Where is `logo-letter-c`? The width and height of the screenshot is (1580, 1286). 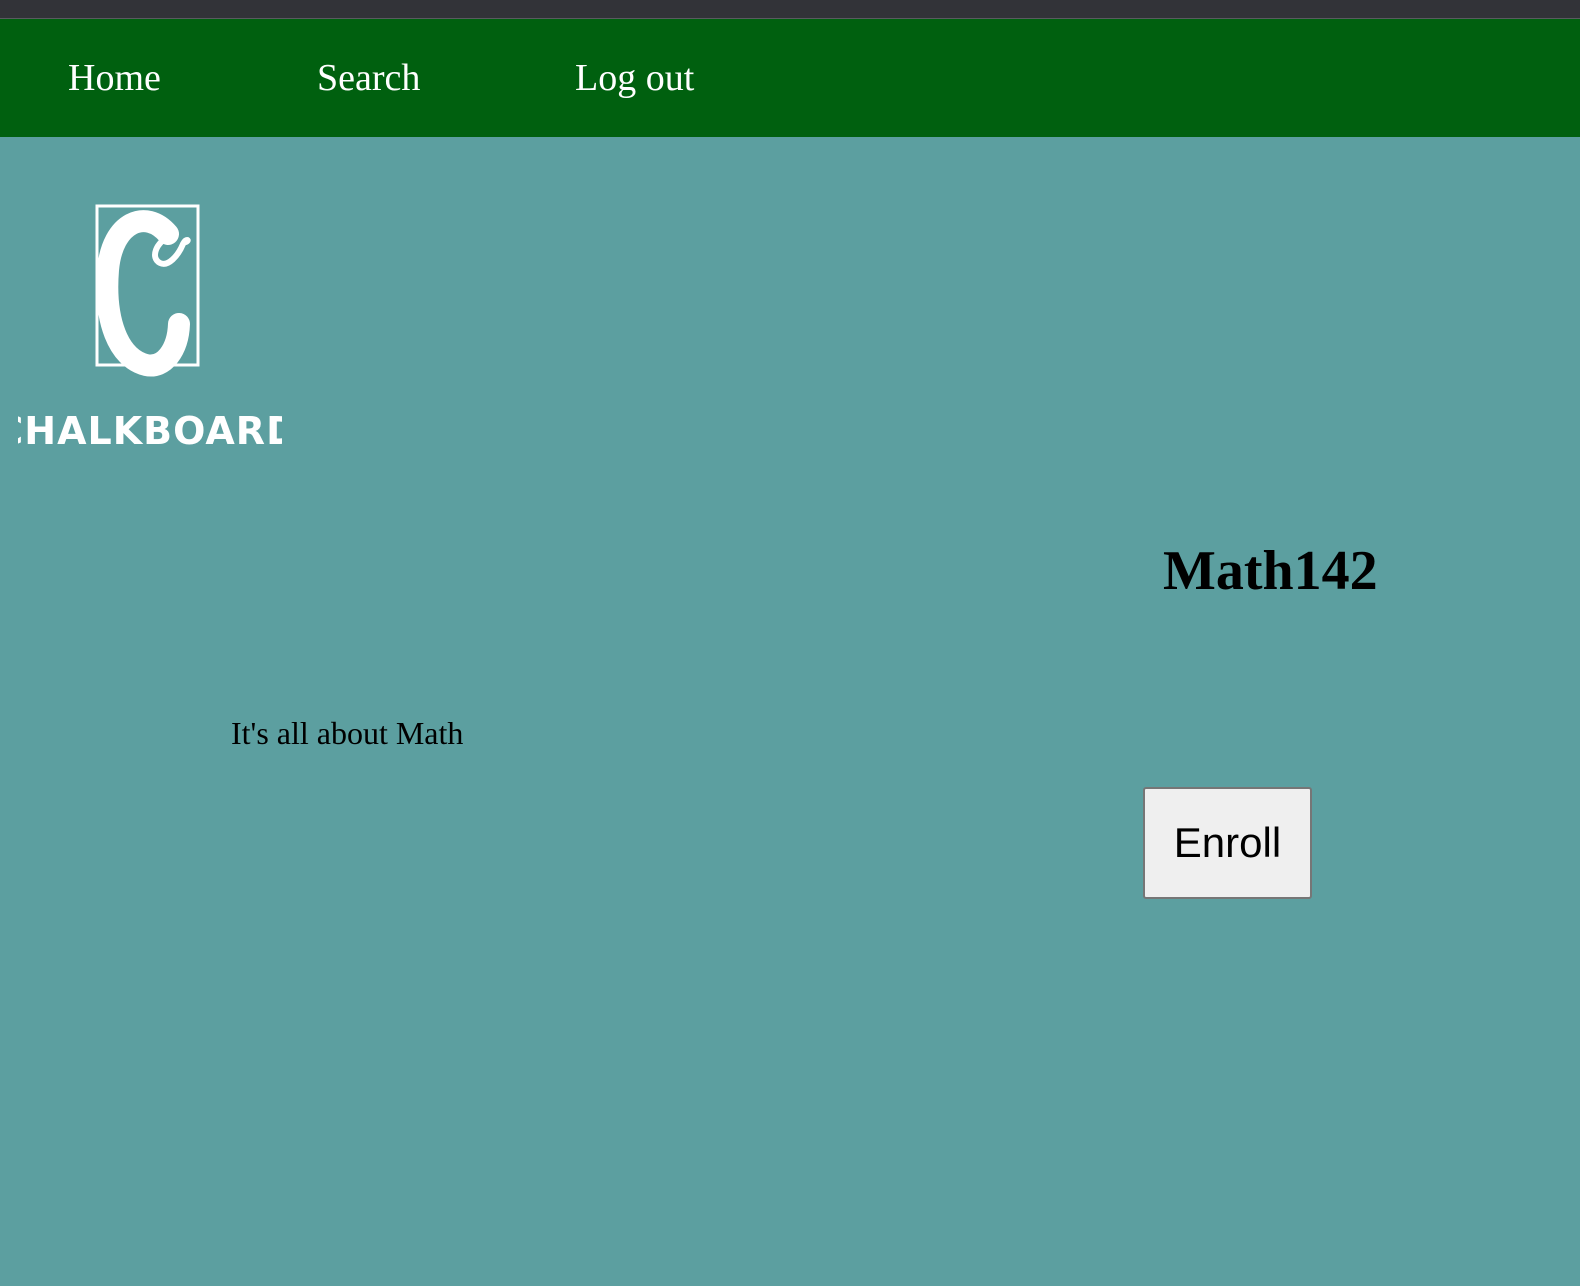
logo-letter-c is located at coordinates (143, 293).